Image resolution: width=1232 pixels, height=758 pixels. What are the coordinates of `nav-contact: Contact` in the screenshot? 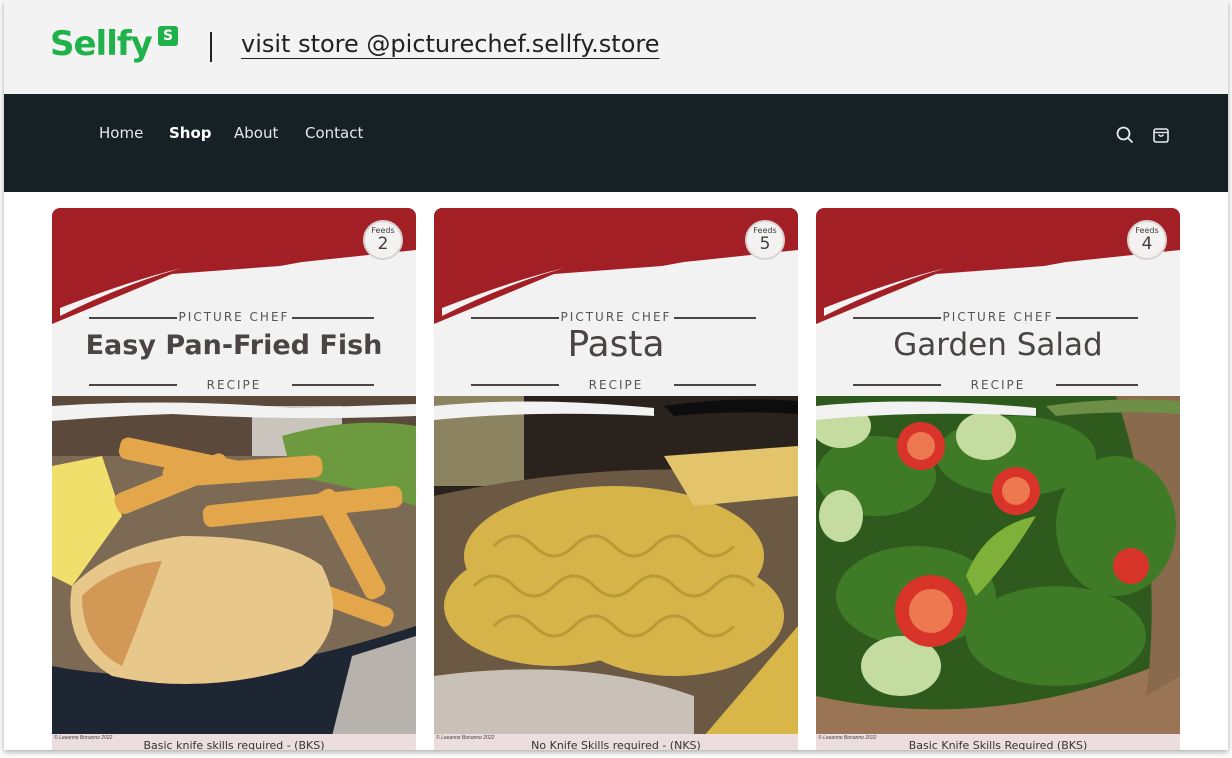 It's located at (334, 133).